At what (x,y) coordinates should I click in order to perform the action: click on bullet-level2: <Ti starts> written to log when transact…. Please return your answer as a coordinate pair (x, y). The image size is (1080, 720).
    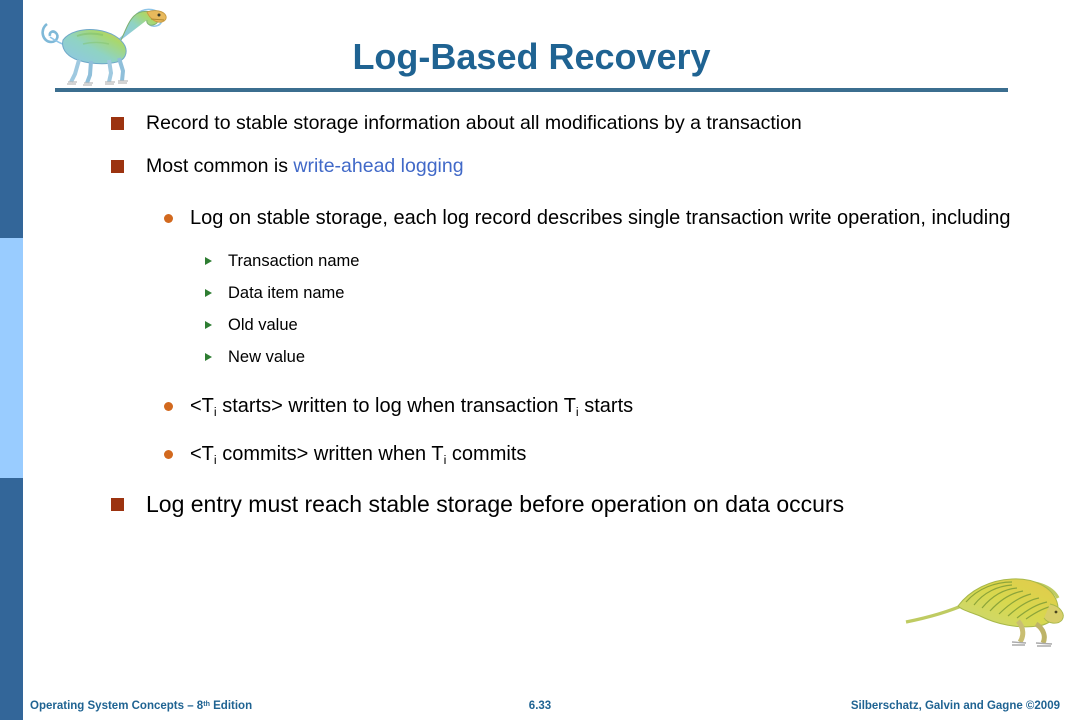
    Looking at the image, I should click on (540, 407).